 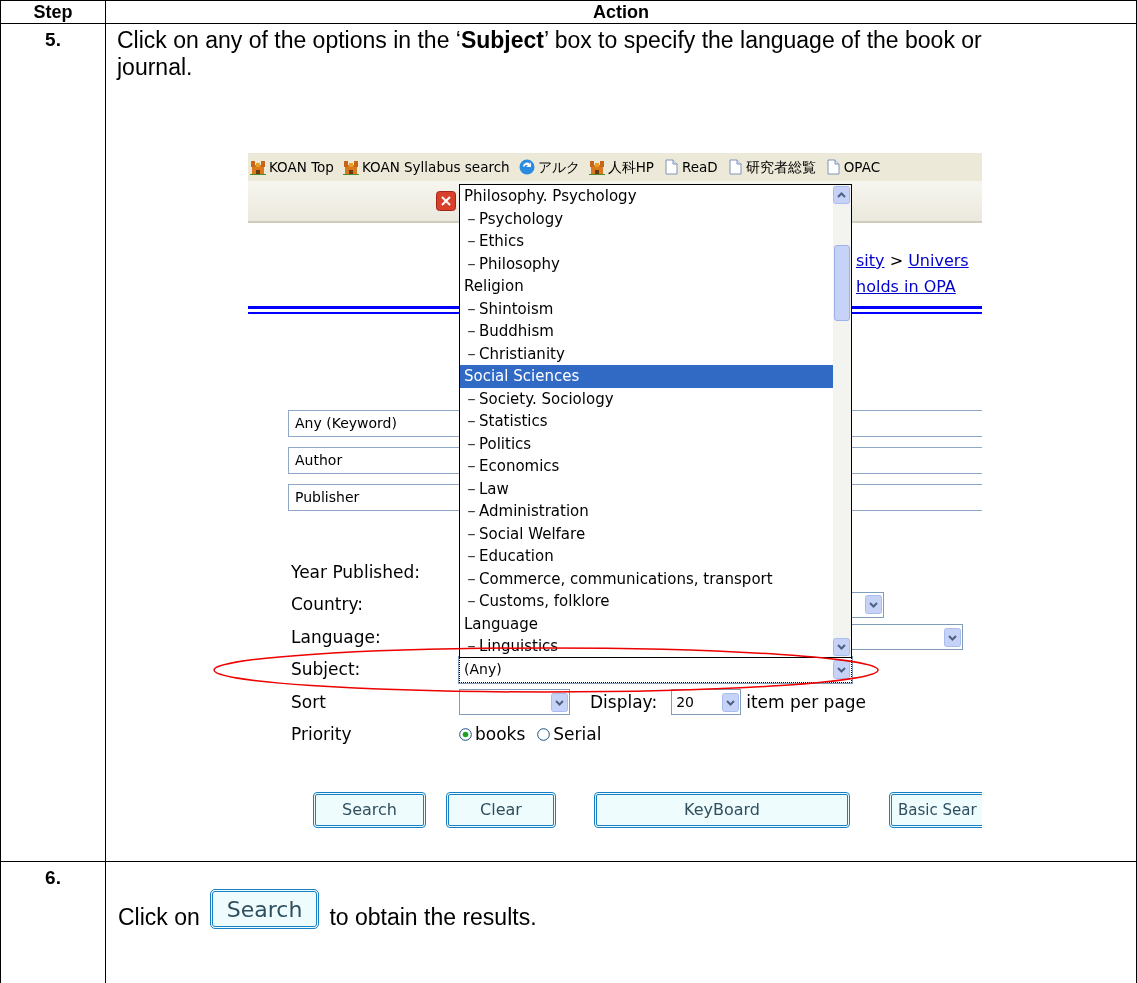 I want to click on column-header: Step, so click(x=53, y=12).